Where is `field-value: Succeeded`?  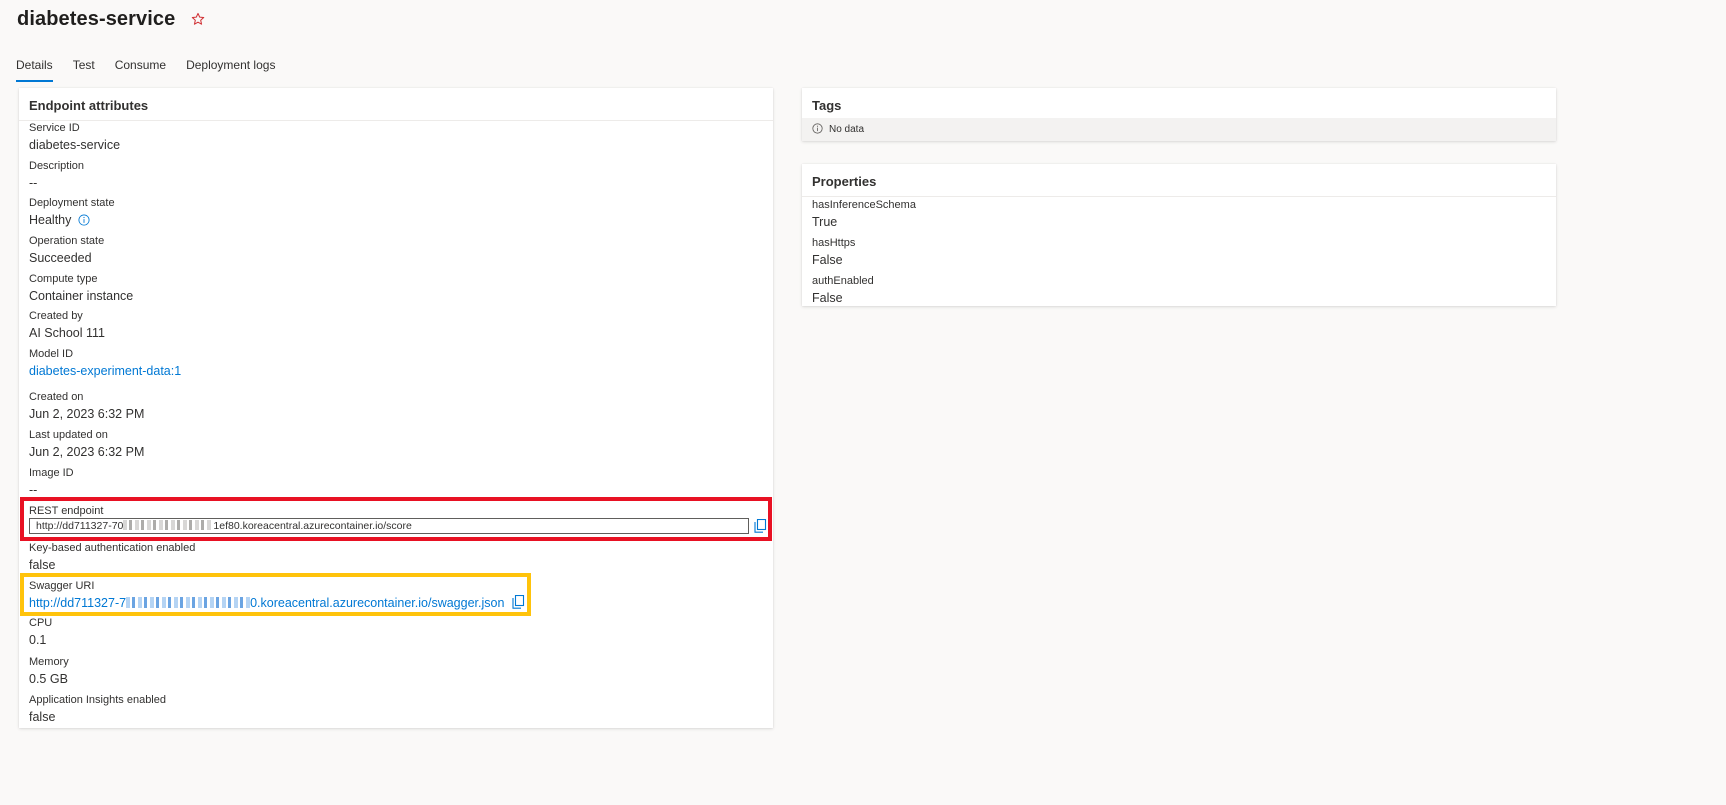 field-value: Succeeded is located at coordinates (60, 258).